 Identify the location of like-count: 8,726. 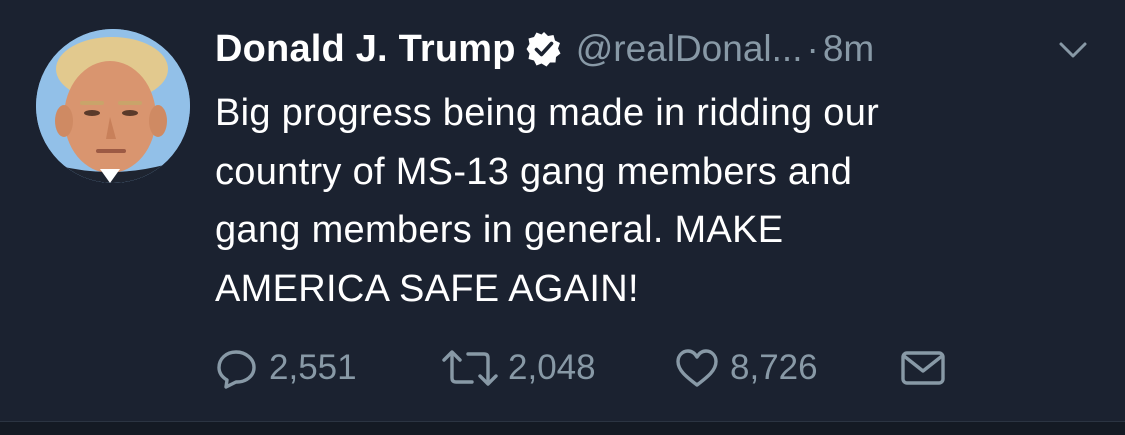
(774, 367).